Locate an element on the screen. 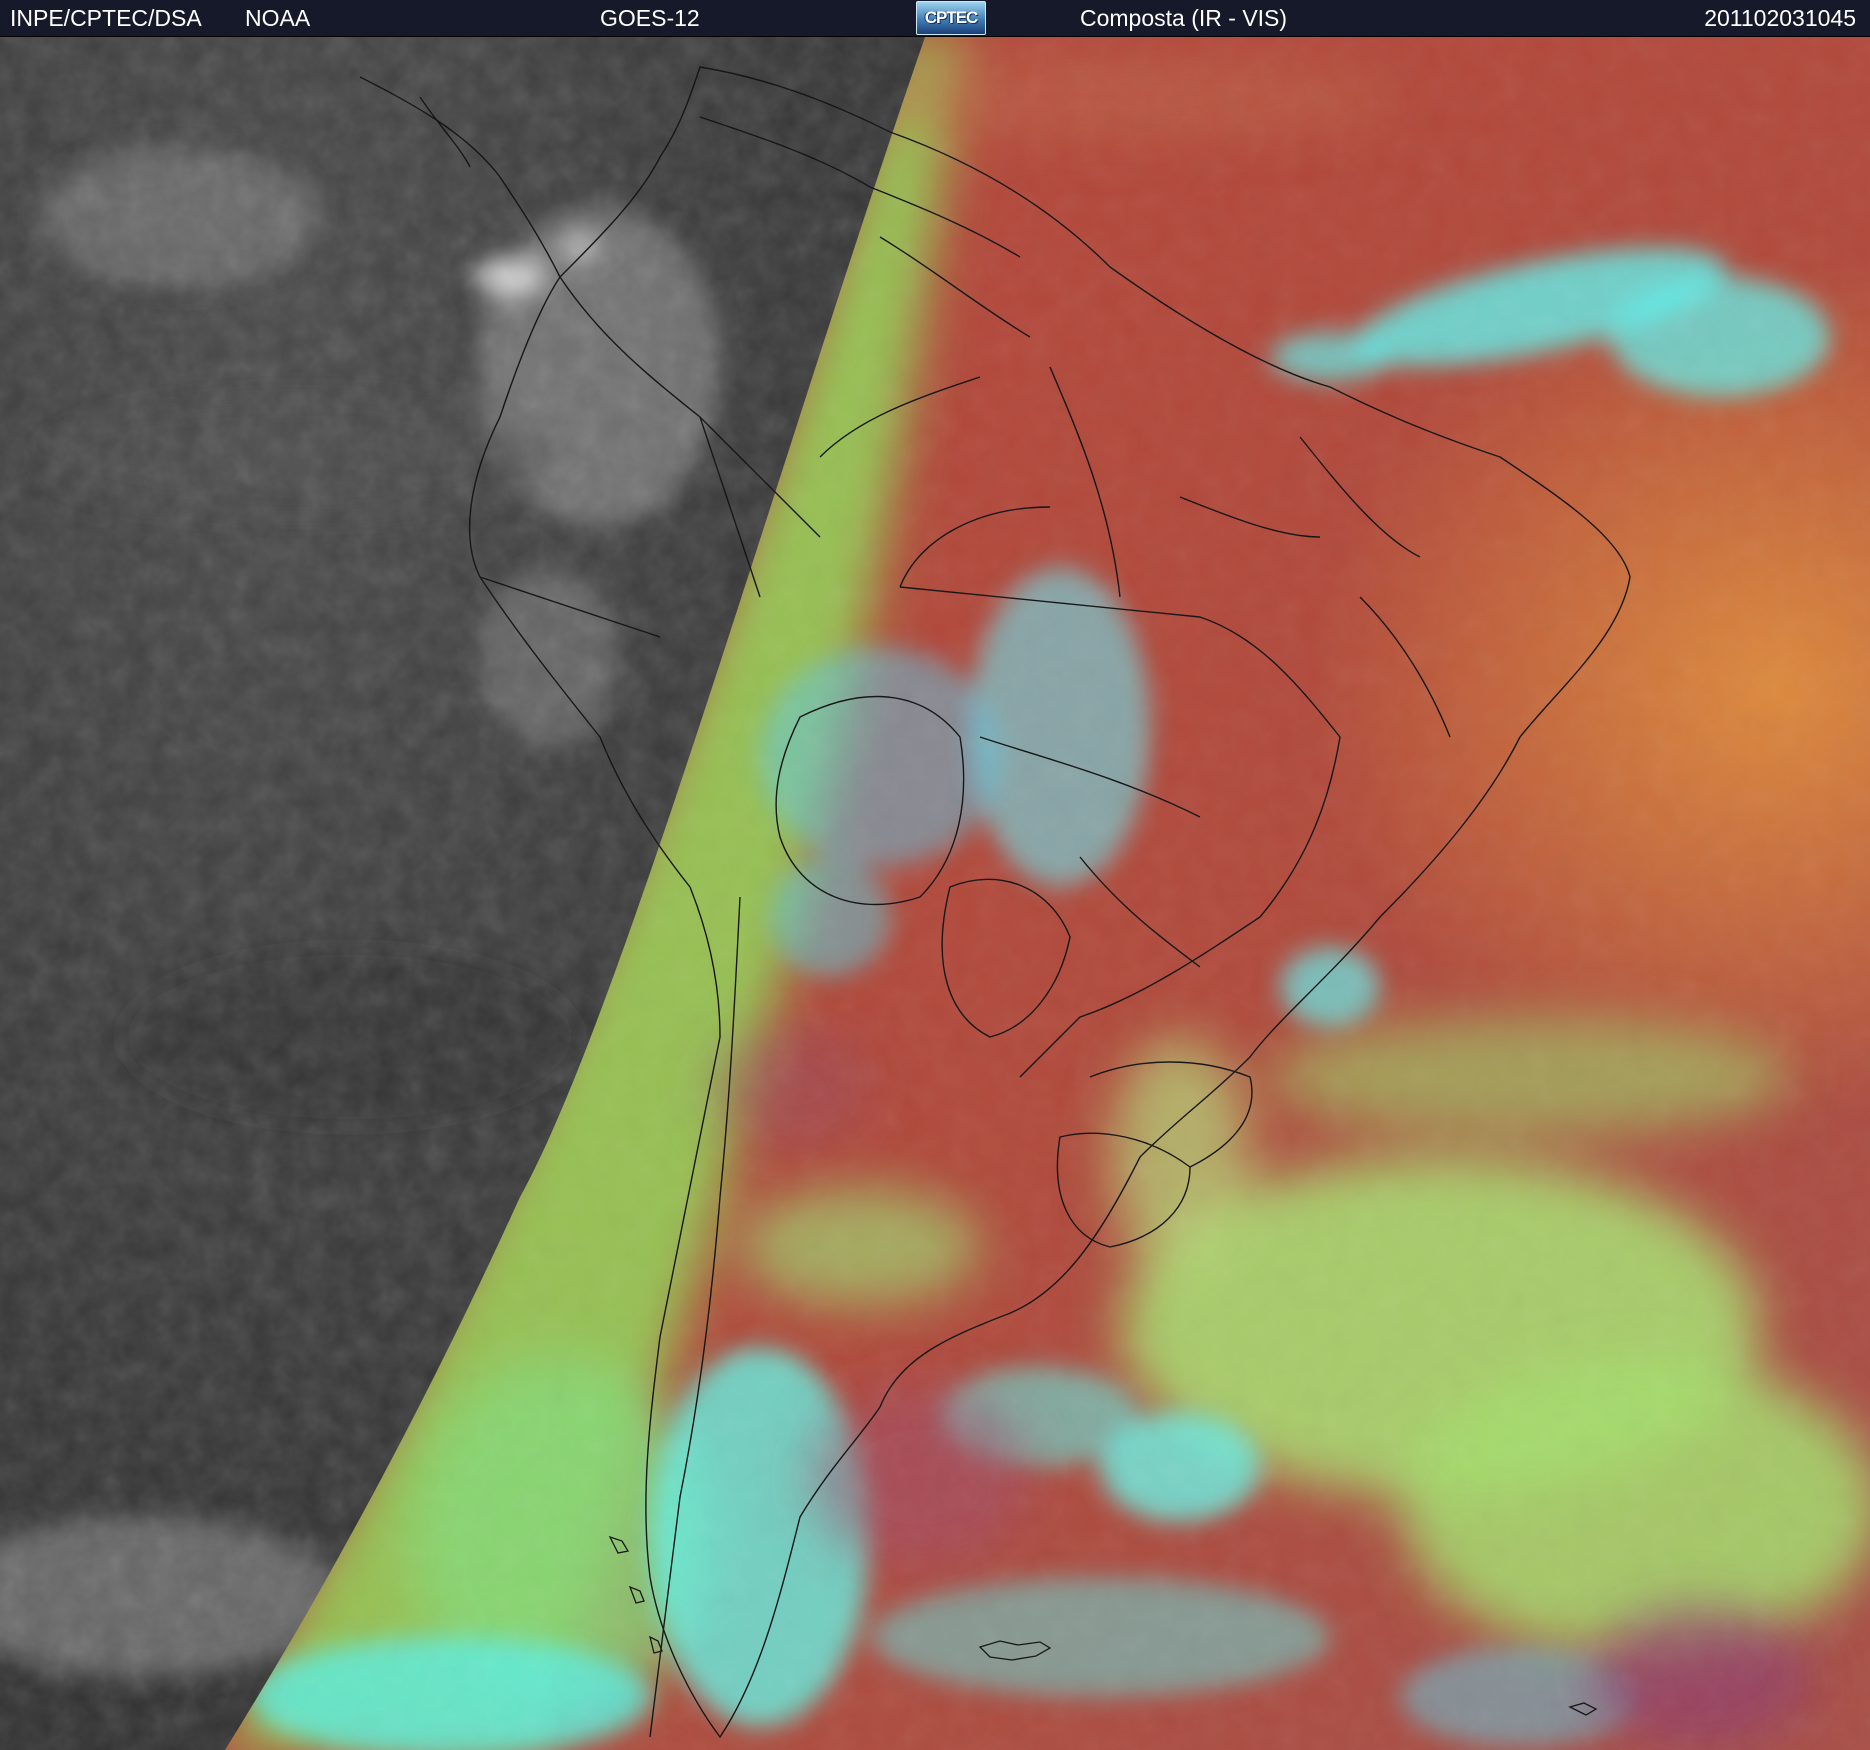 The height and width of the screenshot is (1750, 1870). logo-text: CPTEC is located at coordinates (951, 17).